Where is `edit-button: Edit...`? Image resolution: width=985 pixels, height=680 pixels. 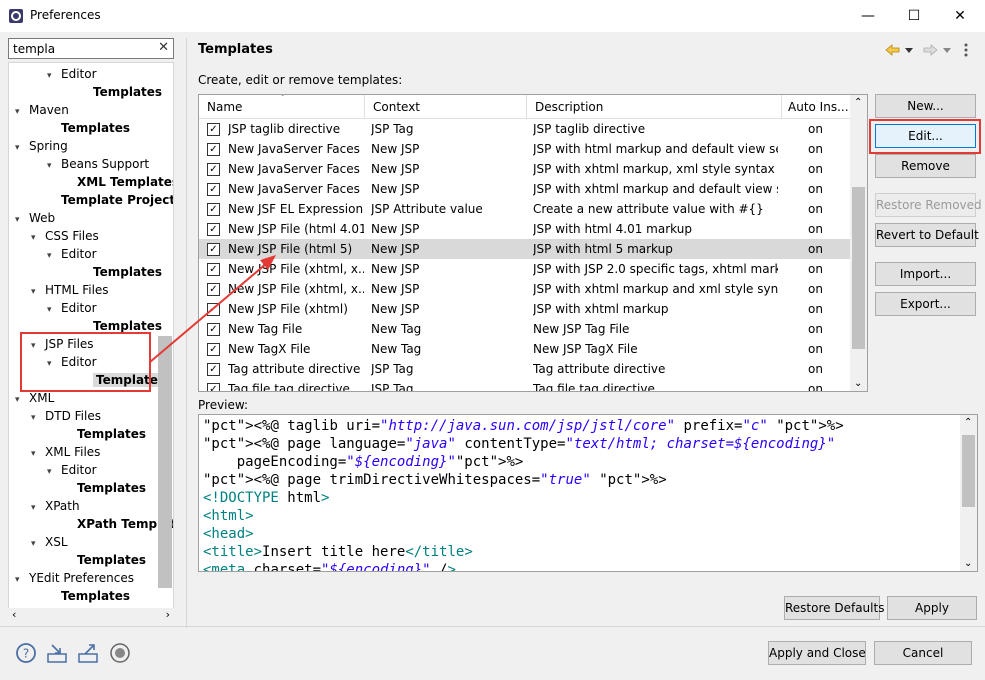 edit-button: Edit... is located at coordinates (925, 136).